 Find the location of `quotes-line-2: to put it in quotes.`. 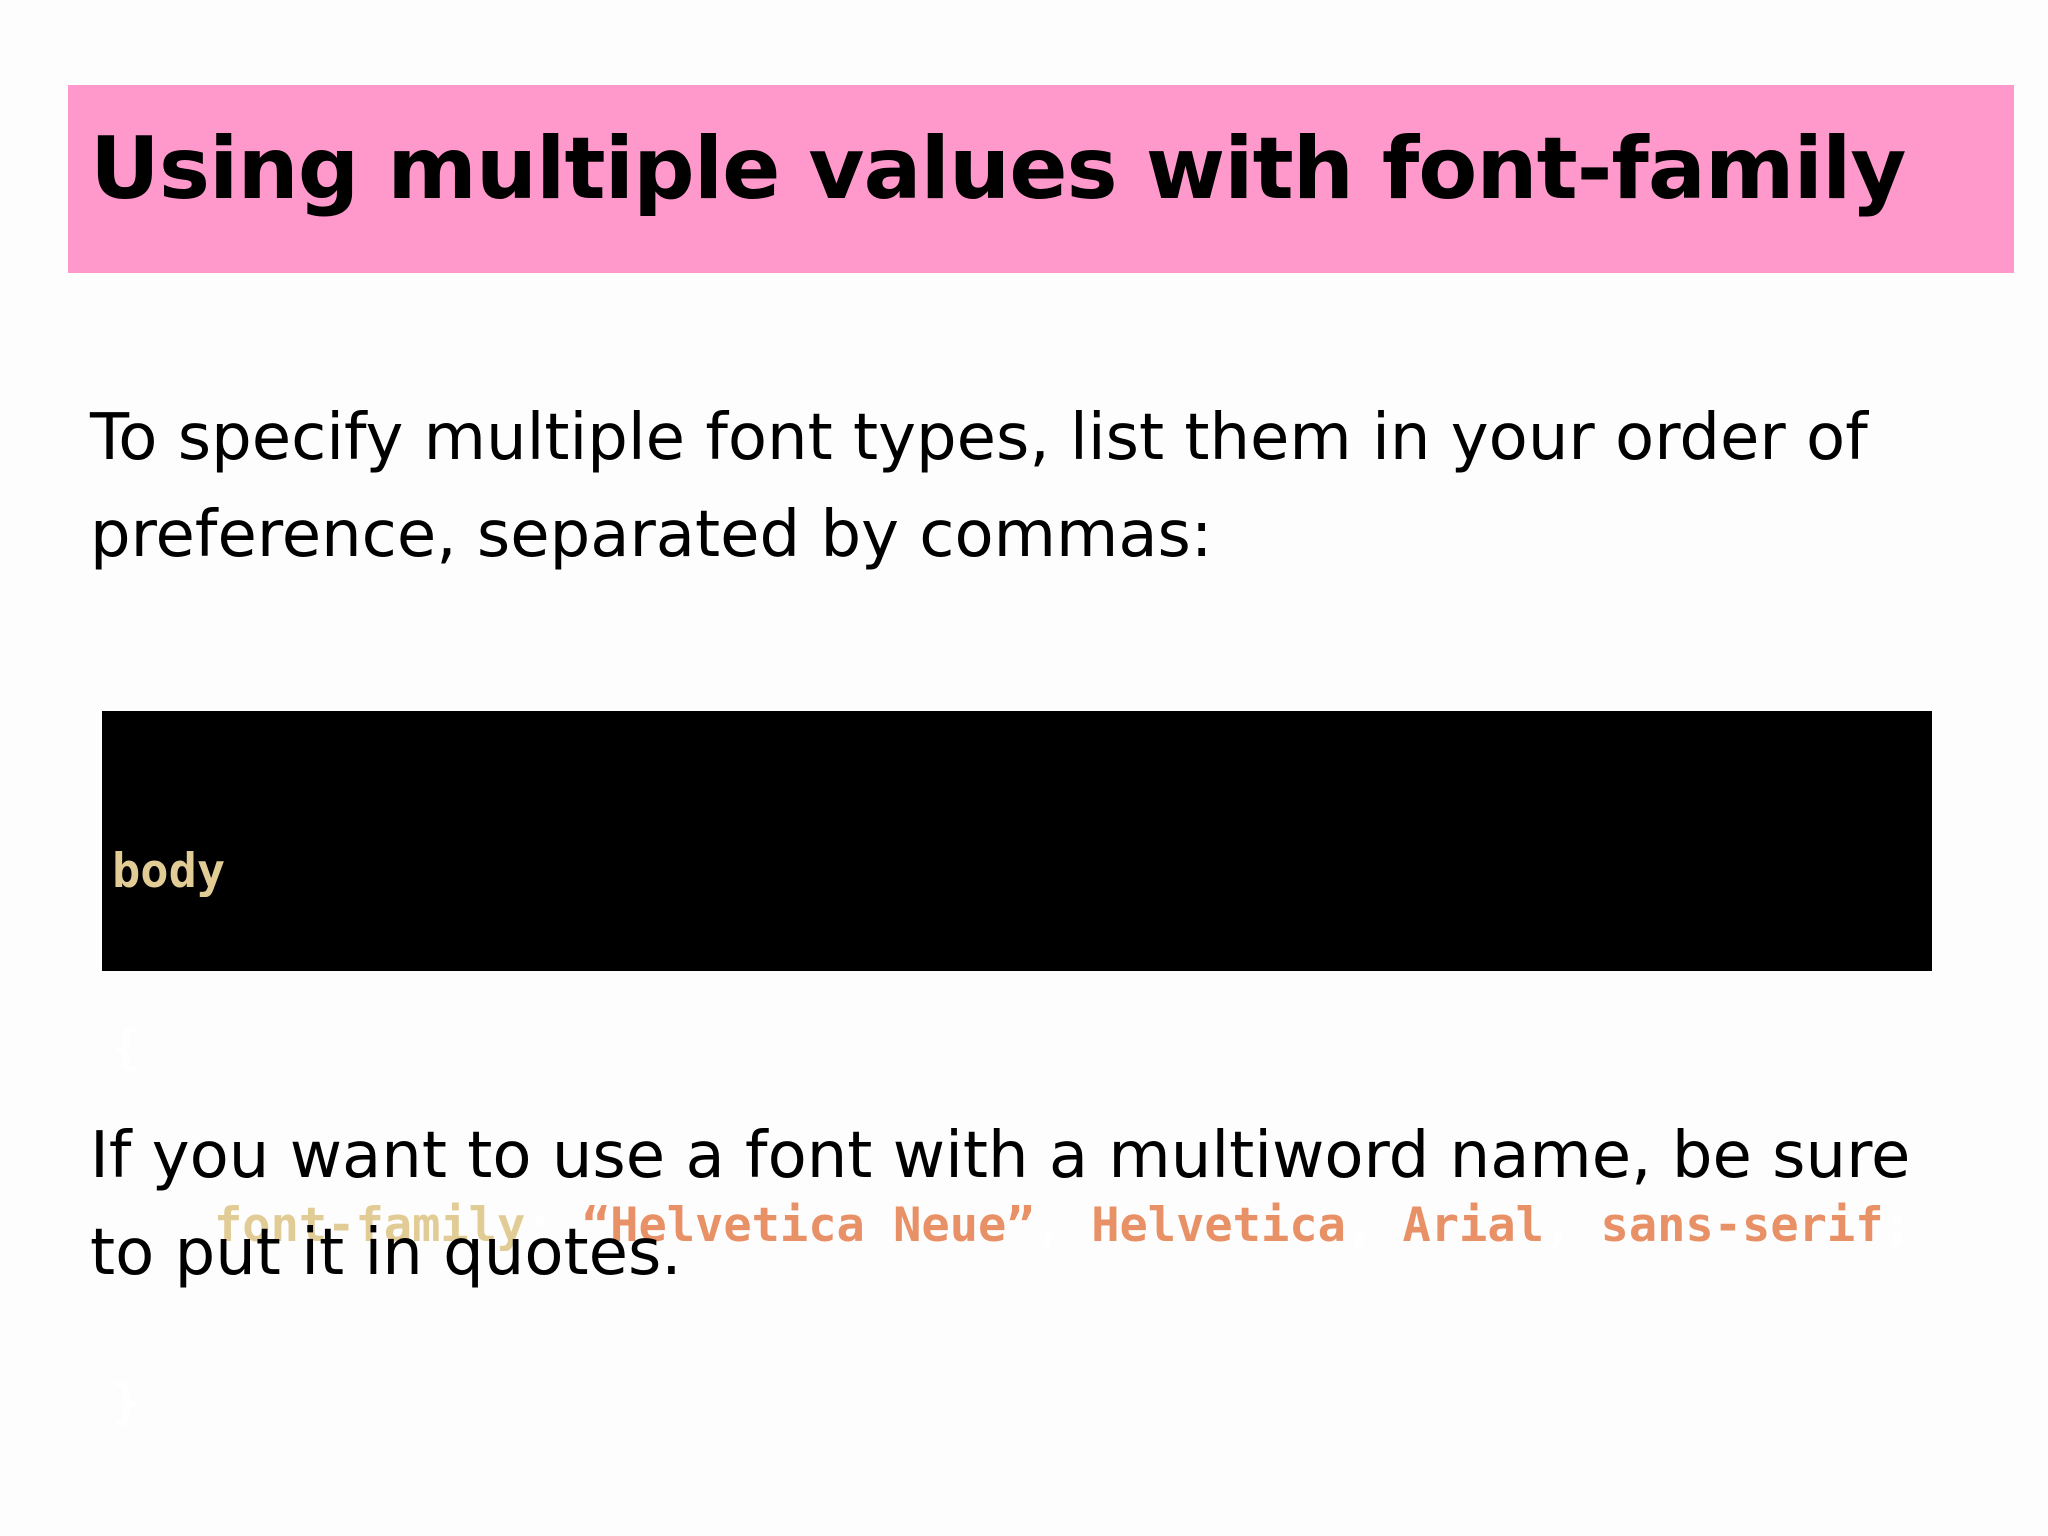

quotes-line-2: to put it in quotes. is located at coordinates (386, 1253).